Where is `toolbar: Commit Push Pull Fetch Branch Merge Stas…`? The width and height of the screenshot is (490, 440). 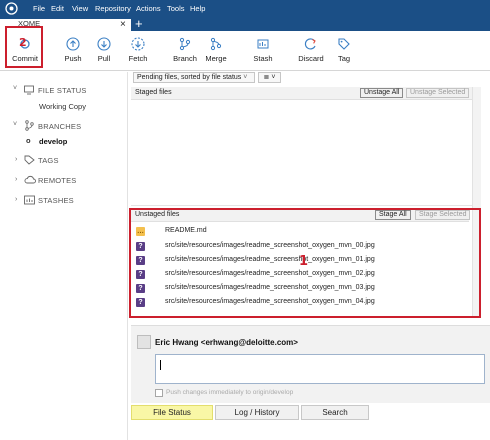 toolbar: Commit Push Pull Fetch Branch Merge Stas… is located at coordinates (245, 51).